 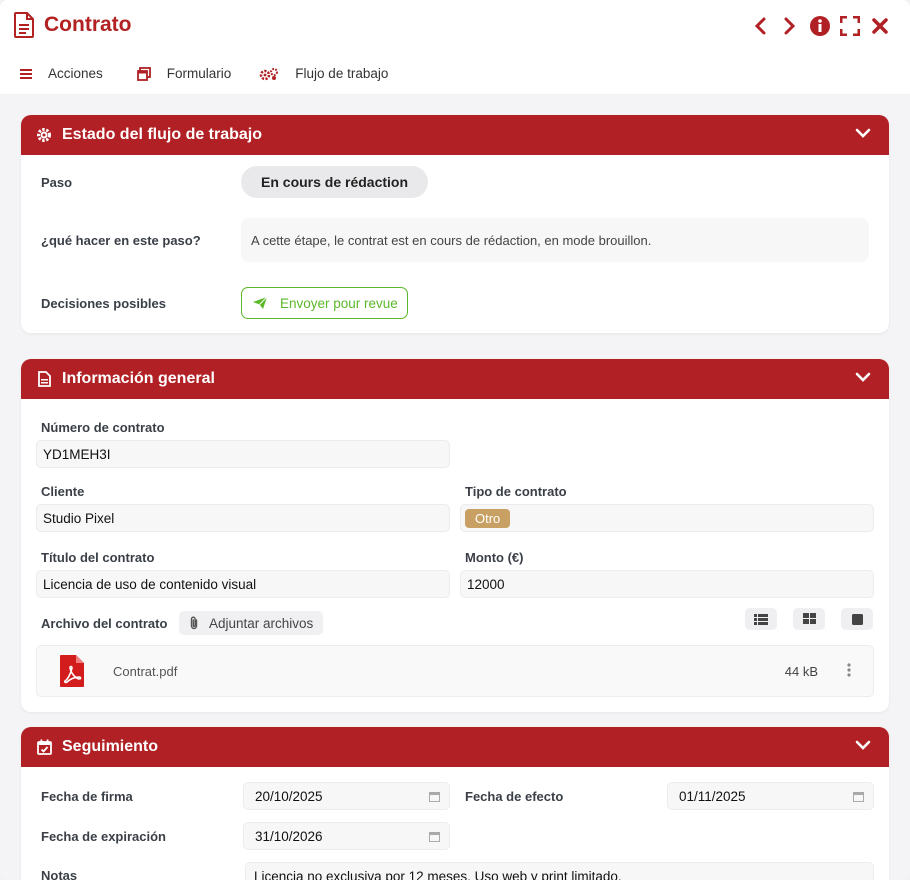 I want to click on tracking-header: Seguimiento, so click(x=455, y=747).